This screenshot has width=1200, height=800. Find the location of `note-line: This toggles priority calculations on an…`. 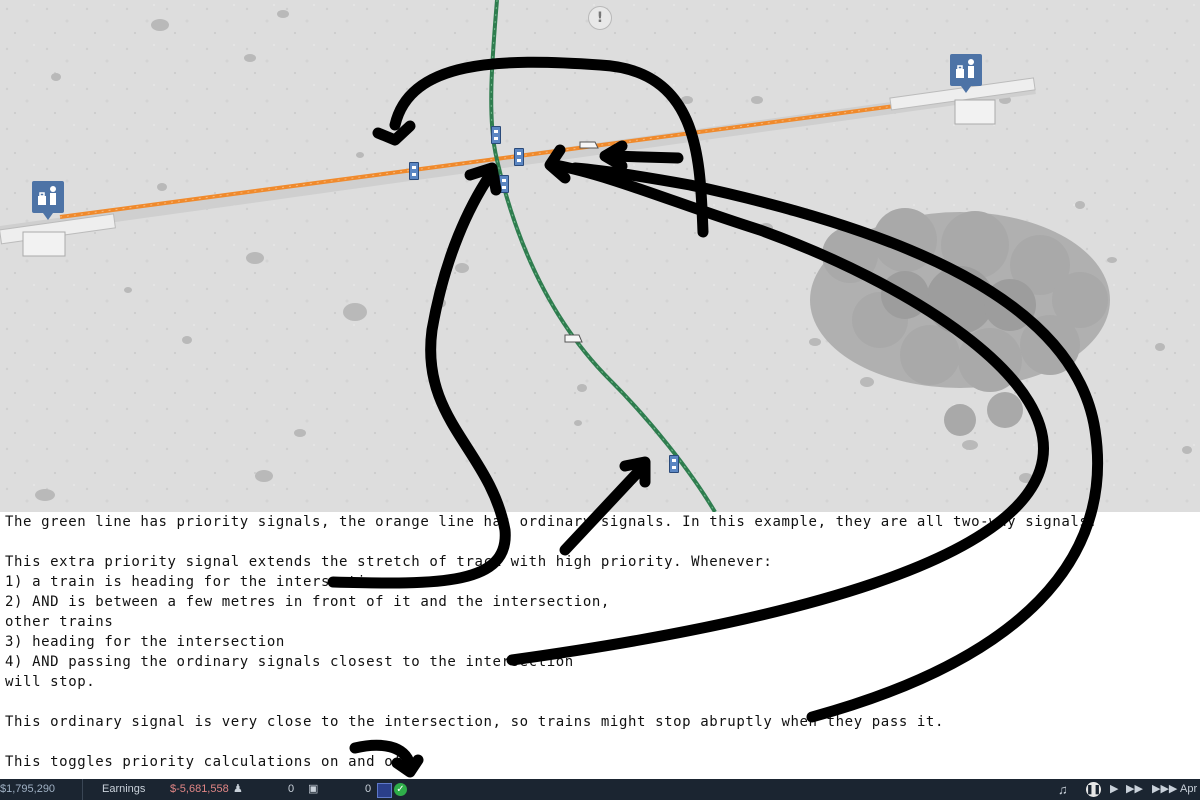

note-line: This toggles priority calculations on an… is located at coordinates (208, 762).